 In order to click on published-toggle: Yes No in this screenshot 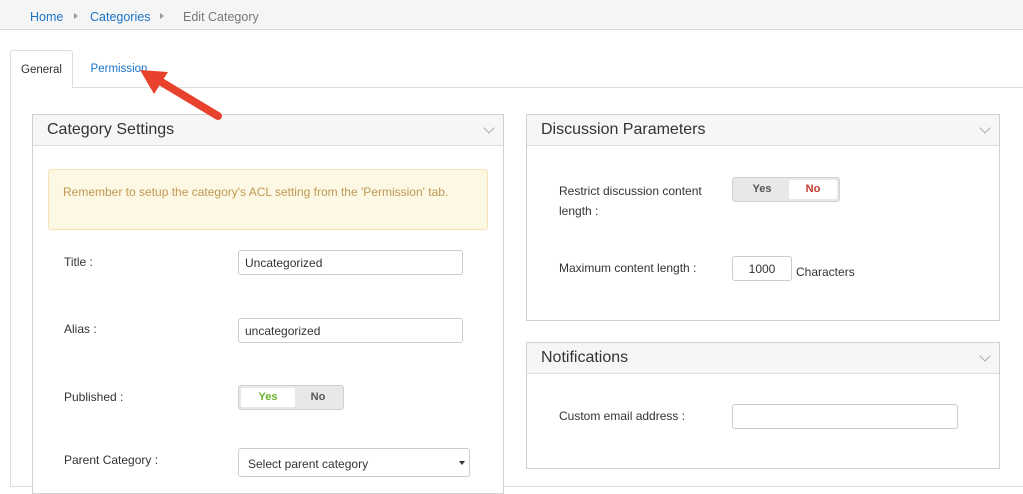, I will do `click(291, 397)`.